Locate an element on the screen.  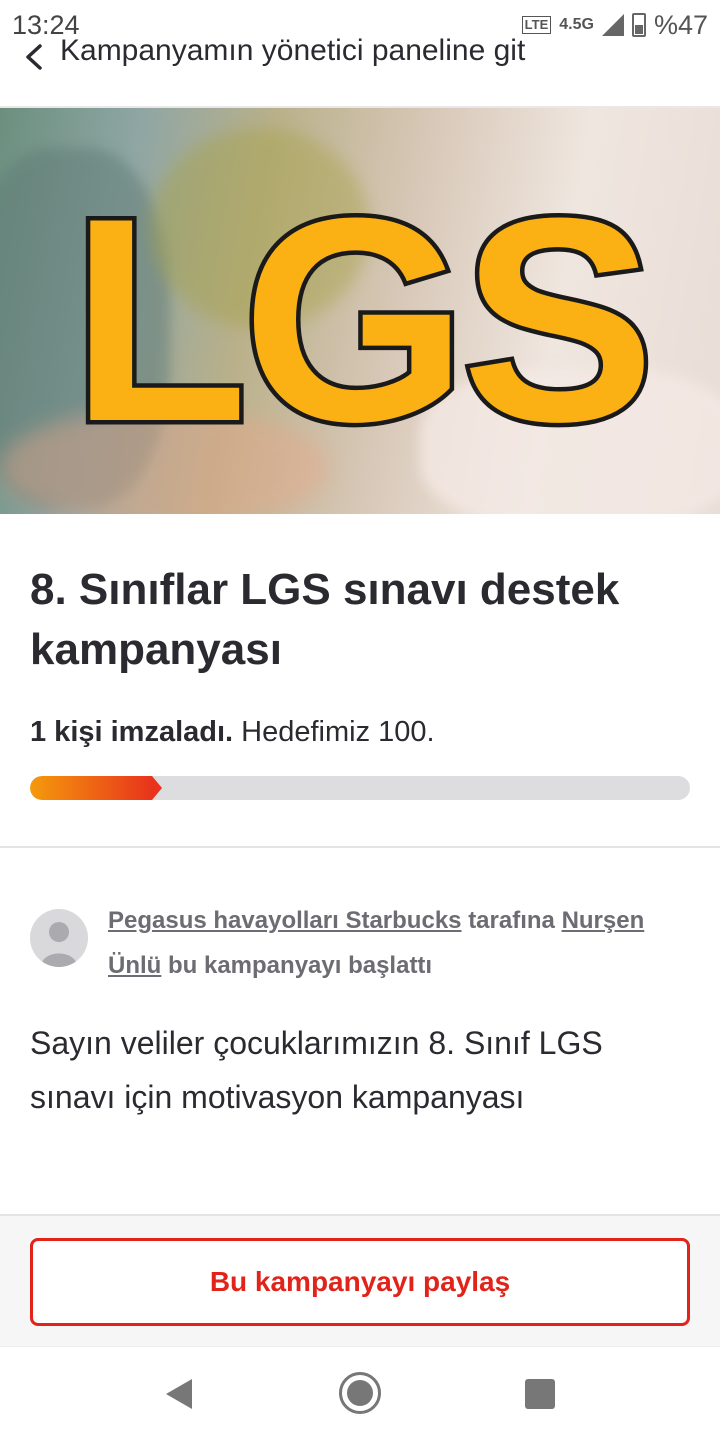
campaign-title: 8. Sınıflar LGS sınavı destek kampanyası is located at coordinates (325, 619).